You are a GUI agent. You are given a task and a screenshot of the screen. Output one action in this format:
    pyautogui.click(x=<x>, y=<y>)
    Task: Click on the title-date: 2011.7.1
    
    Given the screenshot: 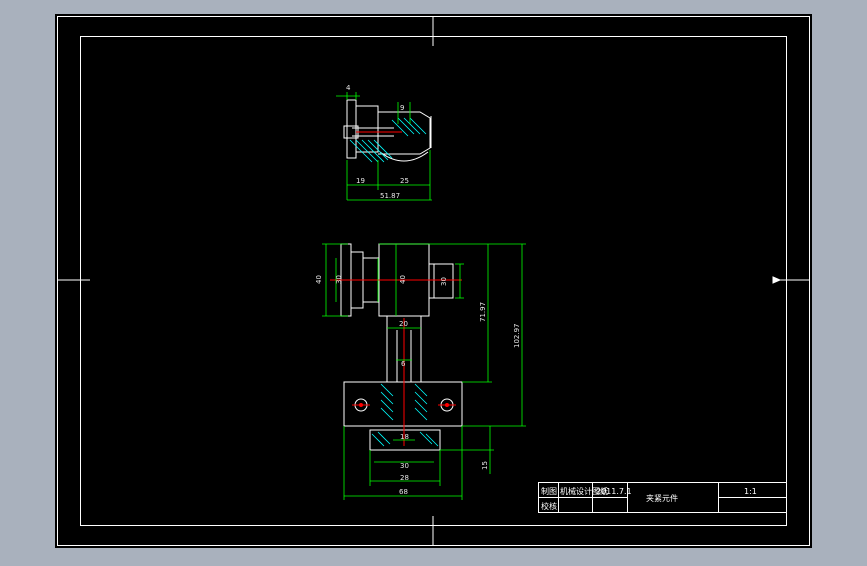 What is the action you would take?
    pyautogui.click(x=614, y=491)
    